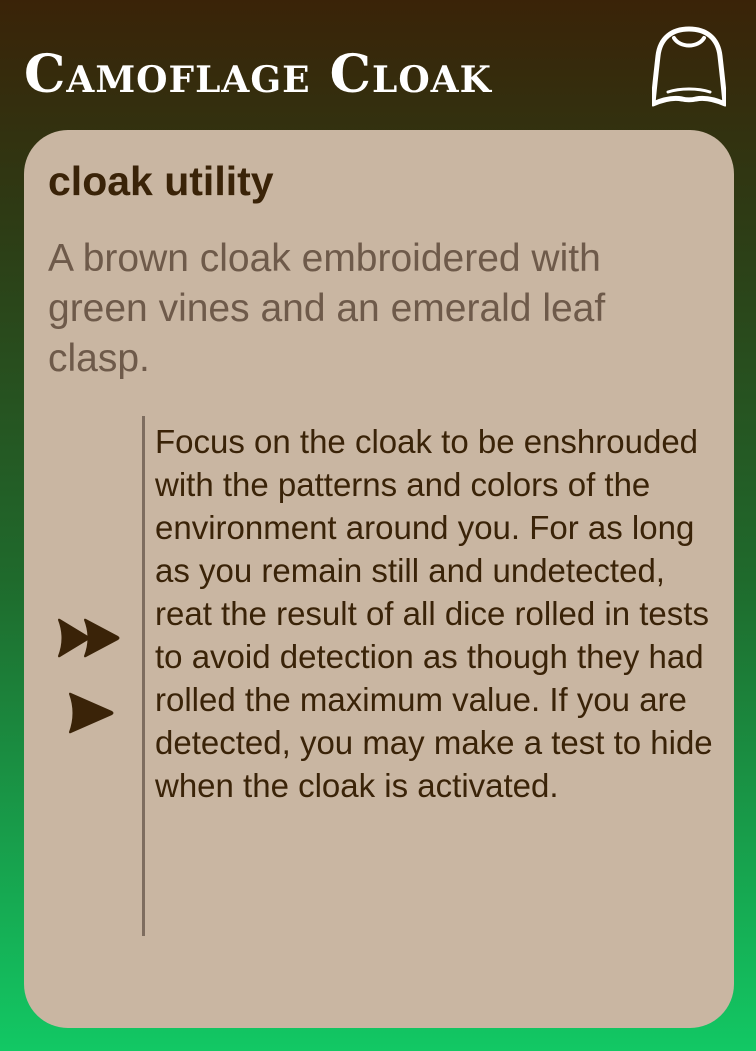 The width and height of the screenshot is (756, 1051). I want to click on card-type-line: cloak utility, so click(161, 181).